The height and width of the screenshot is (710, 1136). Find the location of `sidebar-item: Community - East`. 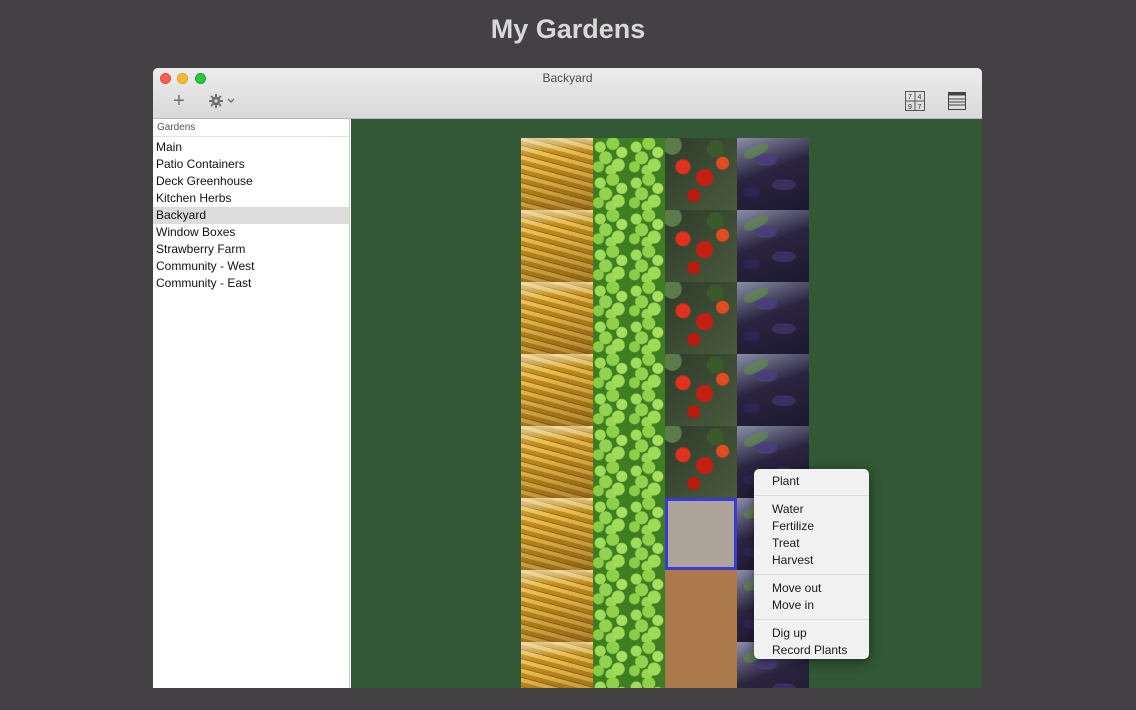

sidebar-item: Community - East is located at coordinates (251, 283).